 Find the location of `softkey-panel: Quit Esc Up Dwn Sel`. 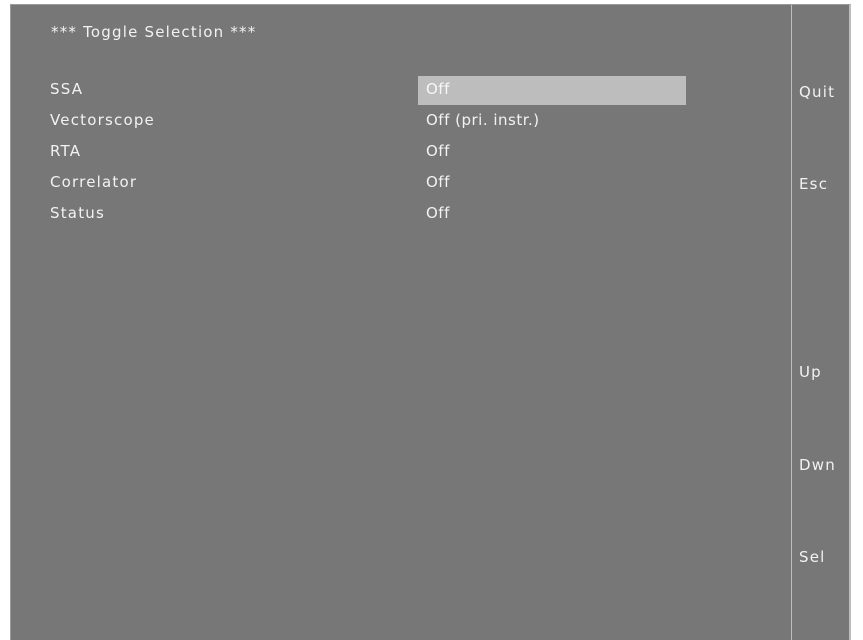

softkey-panel: Quit Esc Up Dwn Sel is located at coordinates (821, 322).